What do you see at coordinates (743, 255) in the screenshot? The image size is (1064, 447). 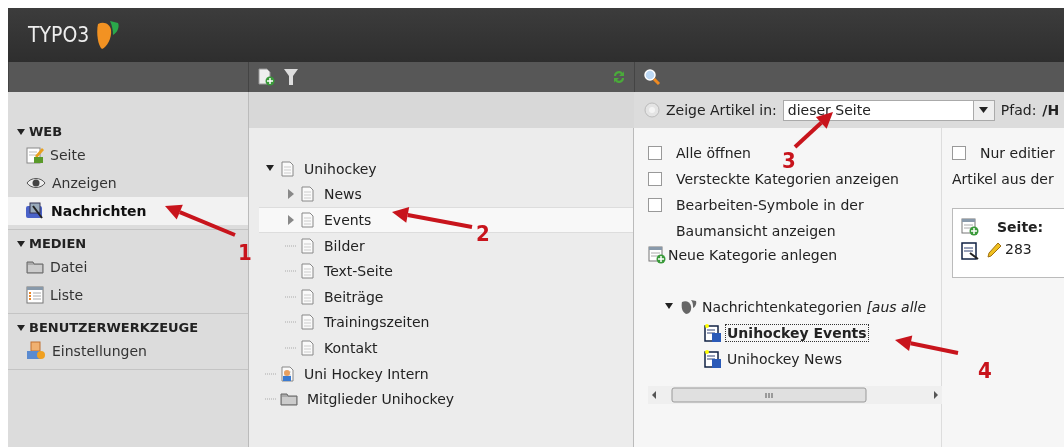 I see `new-category-link: Neue Kategorie anlegen` at bounding box center [743, 255].